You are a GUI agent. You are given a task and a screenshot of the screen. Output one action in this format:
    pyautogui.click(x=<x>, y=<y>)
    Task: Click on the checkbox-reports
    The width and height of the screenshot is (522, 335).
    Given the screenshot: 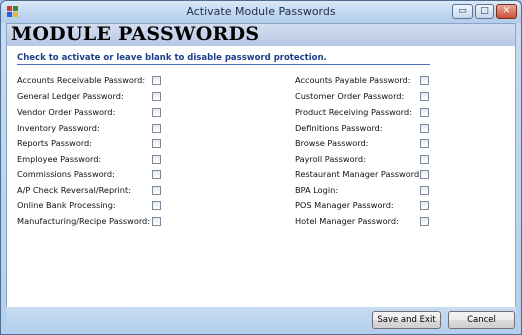 What is the action you would take?
    pyautogui.click(x=156, y=143)
    